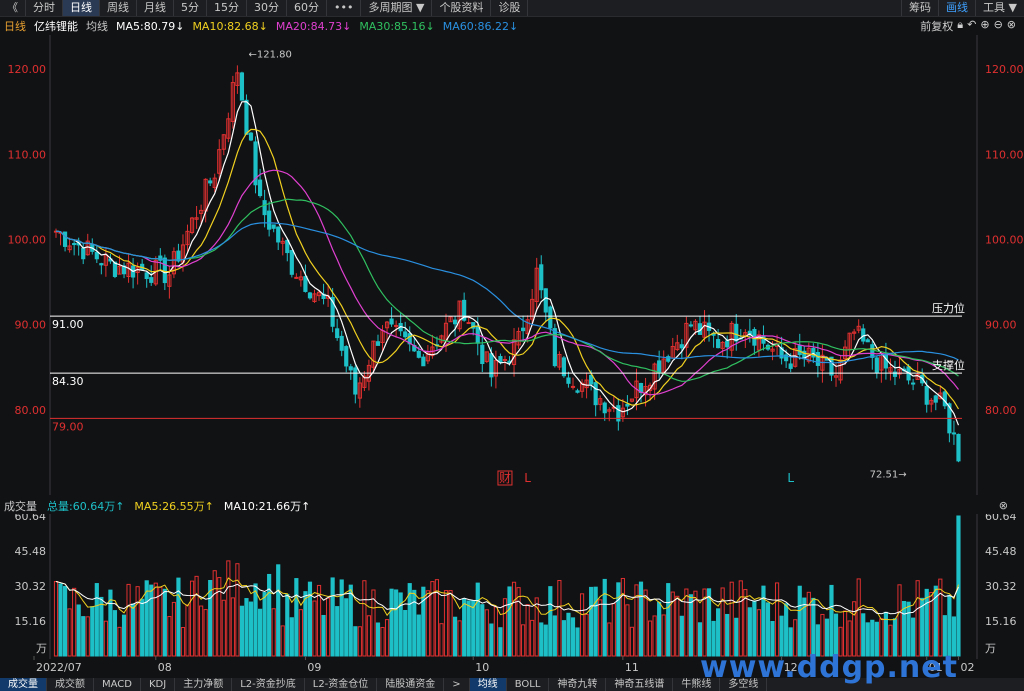  What do you see at coordinates (227, 8) in the screenshot?
I see `tab-5: 15分` at bounding box center [227, 8].